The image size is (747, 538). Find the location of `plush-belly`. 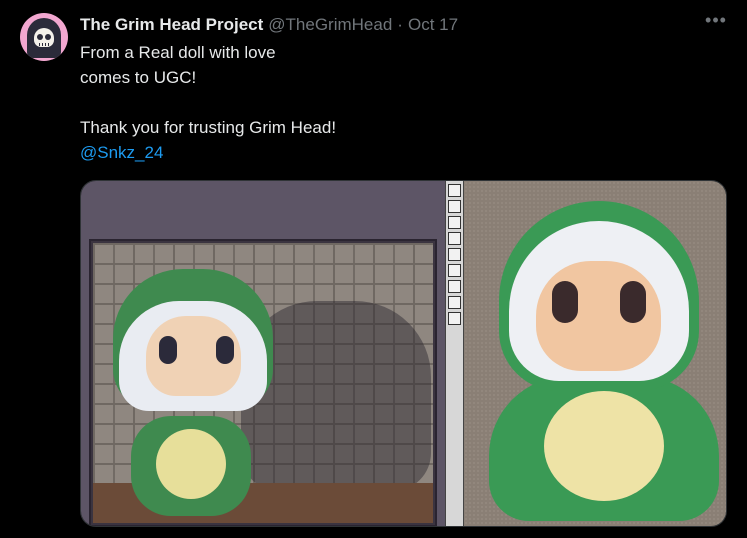

plush-belly is located at coordinates (604, 446).